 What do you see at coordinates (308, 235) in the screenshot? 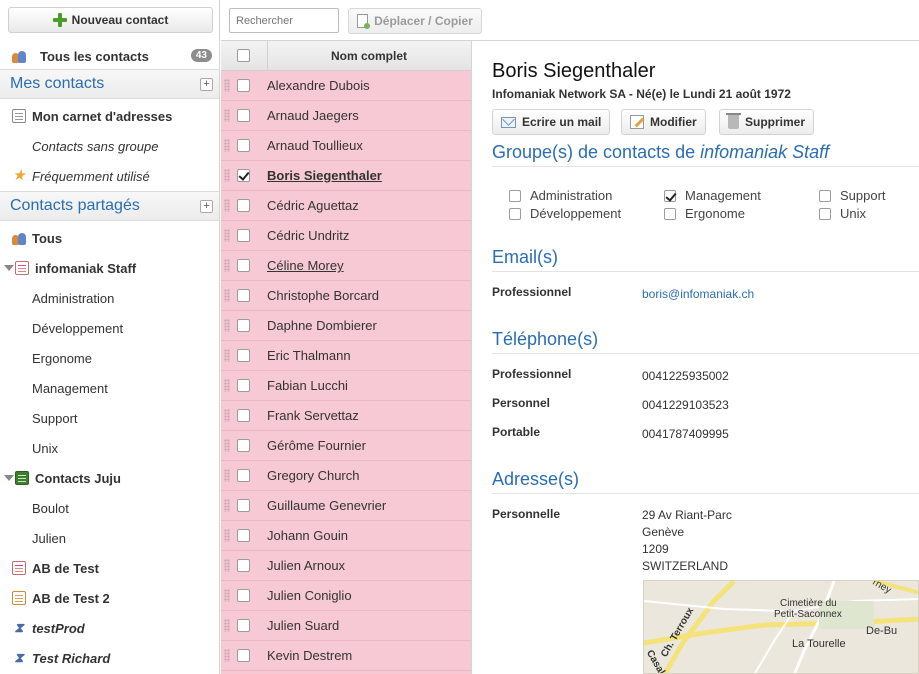
I see `contact-name-cell: Cédric Undritz` at bounding box center [308, 235].